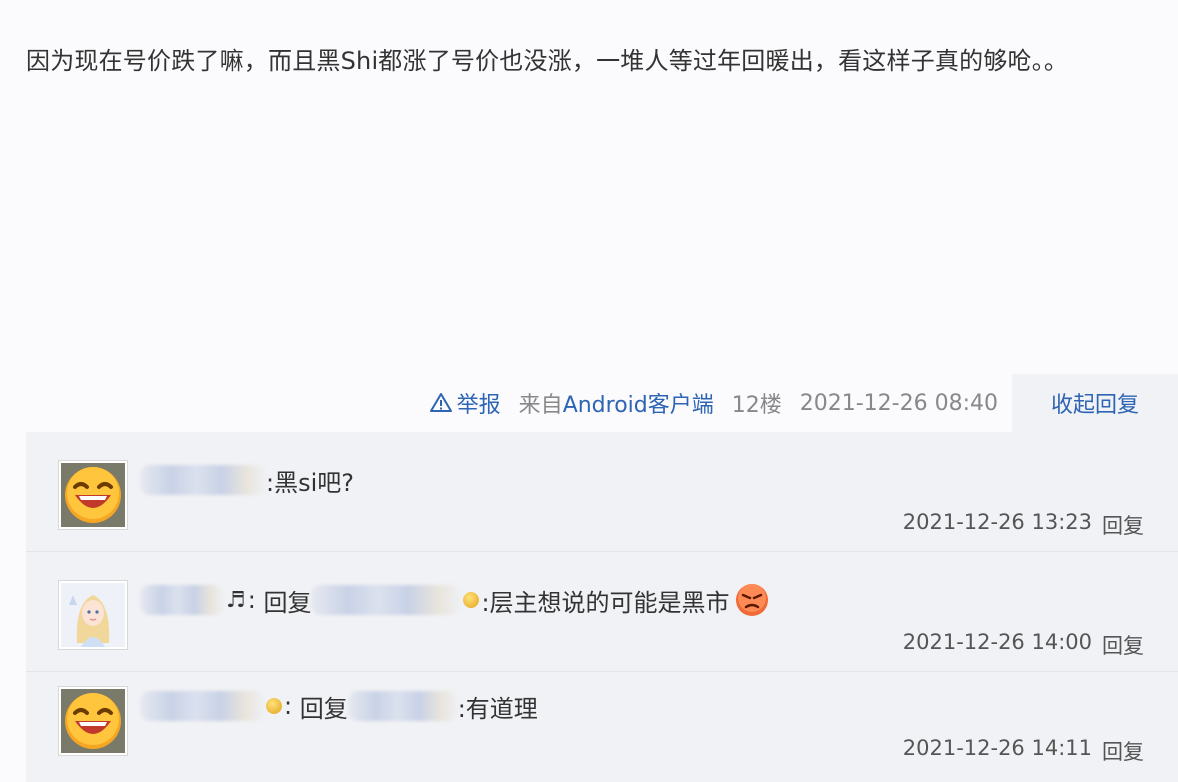  What do you see at coordinates (310, 482) in the screenshot?
I see `reply-text: :黑si吧?` at bounding box center [310, 482].